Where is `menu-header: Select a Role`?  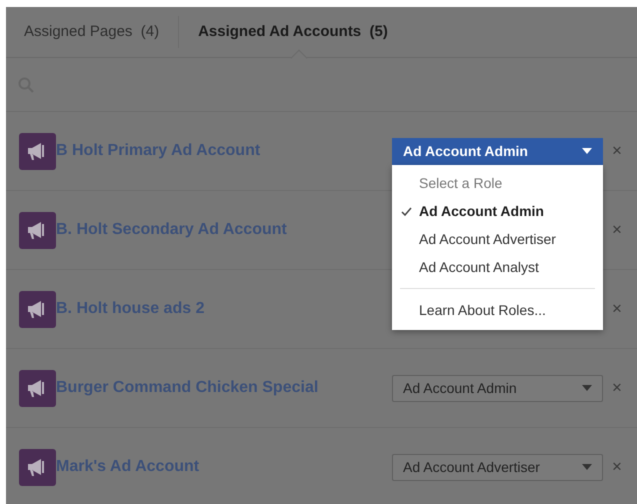
menu-header: Select a Role is located at coordinates (461, 183).